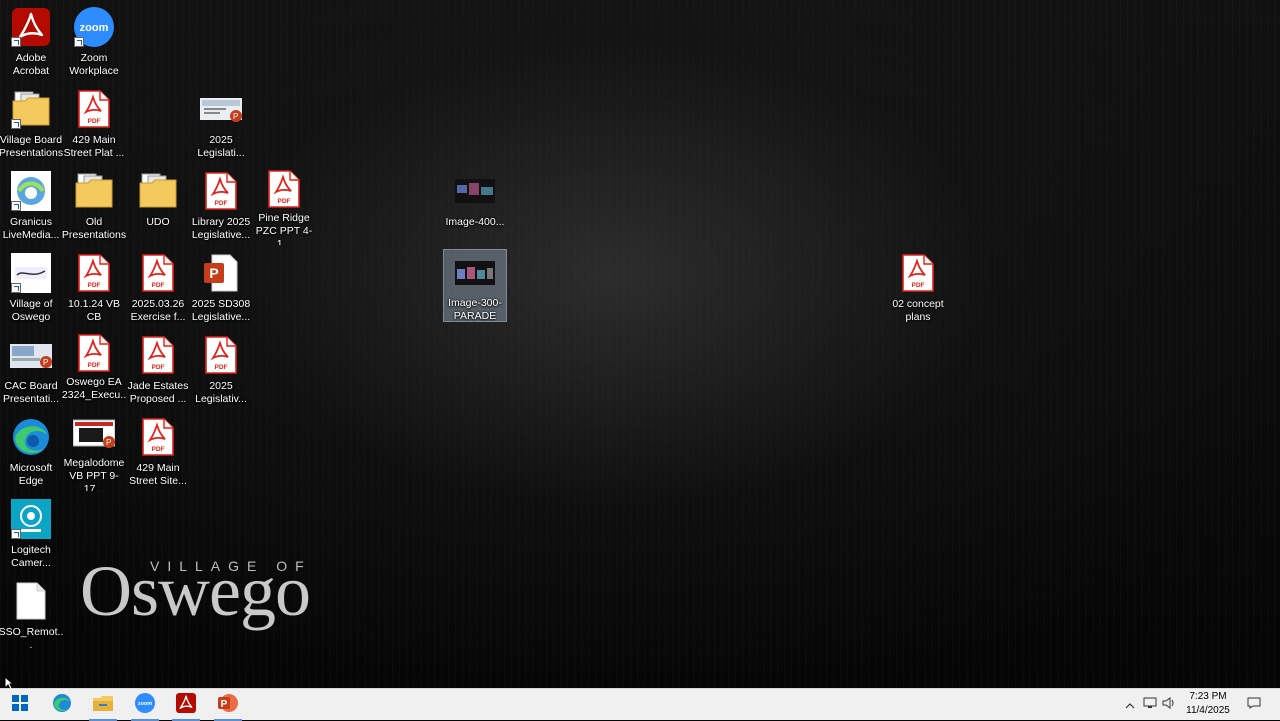 This screenshot has width=1280, height=721. I want to click on icon-label: Zoom Workplace, so click(94, 64).